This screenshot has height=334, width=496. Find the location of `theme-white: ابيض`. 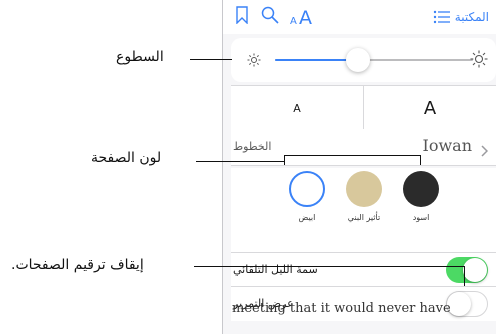

theme-white: ابيض is located at coordinates (307, 195).